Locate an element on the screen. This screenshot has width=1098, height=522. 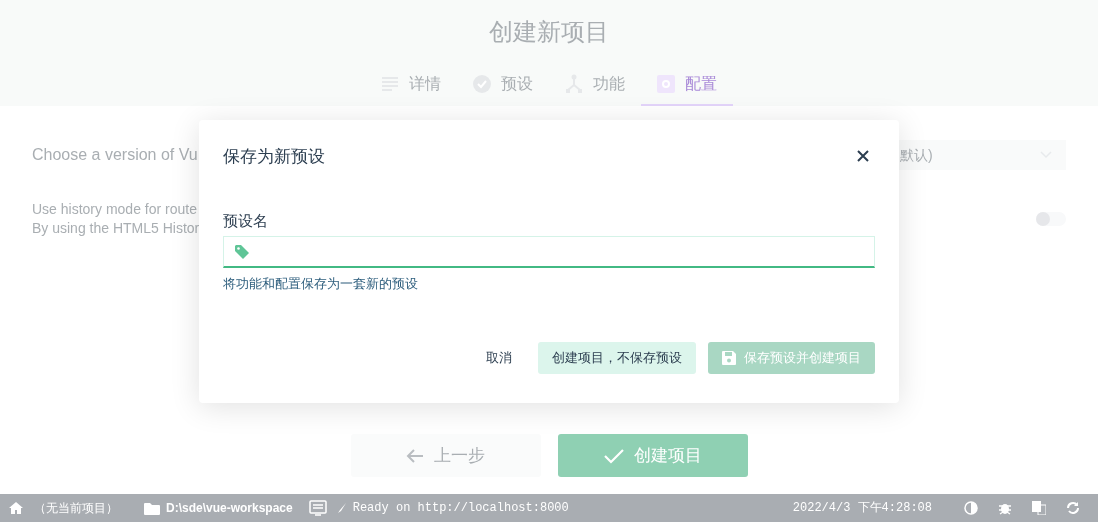
setting-description: By using the HTML5 Histor is located at coordinates (116, 228).